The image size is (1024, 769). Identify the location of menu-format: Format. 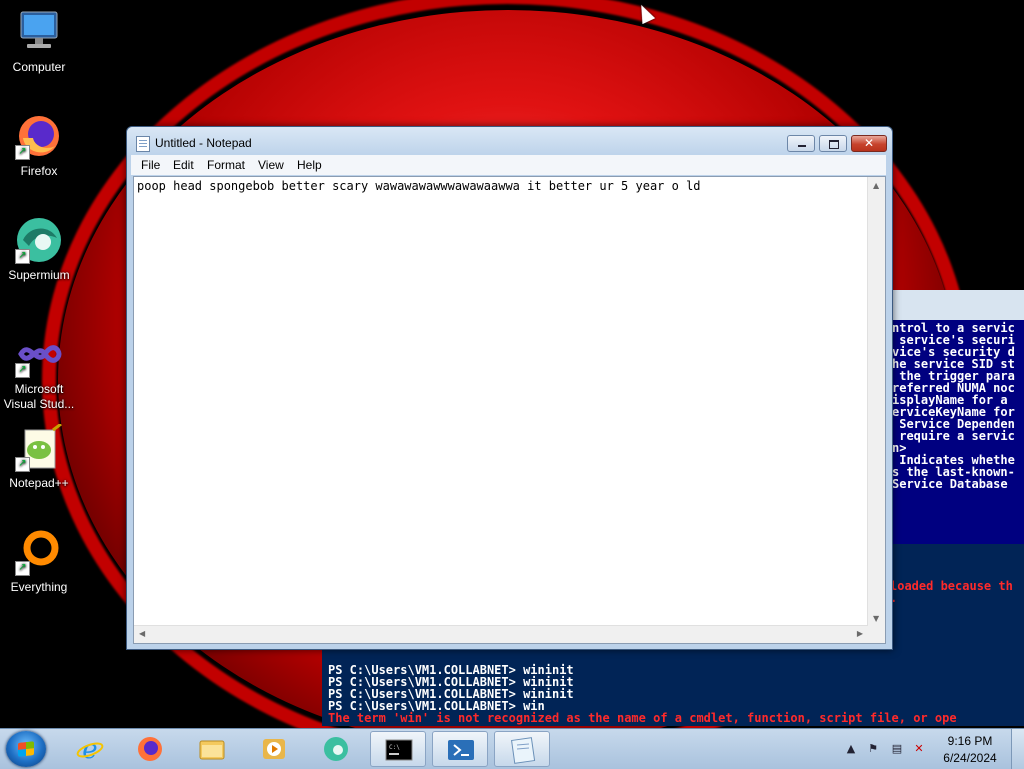
(226, 165).